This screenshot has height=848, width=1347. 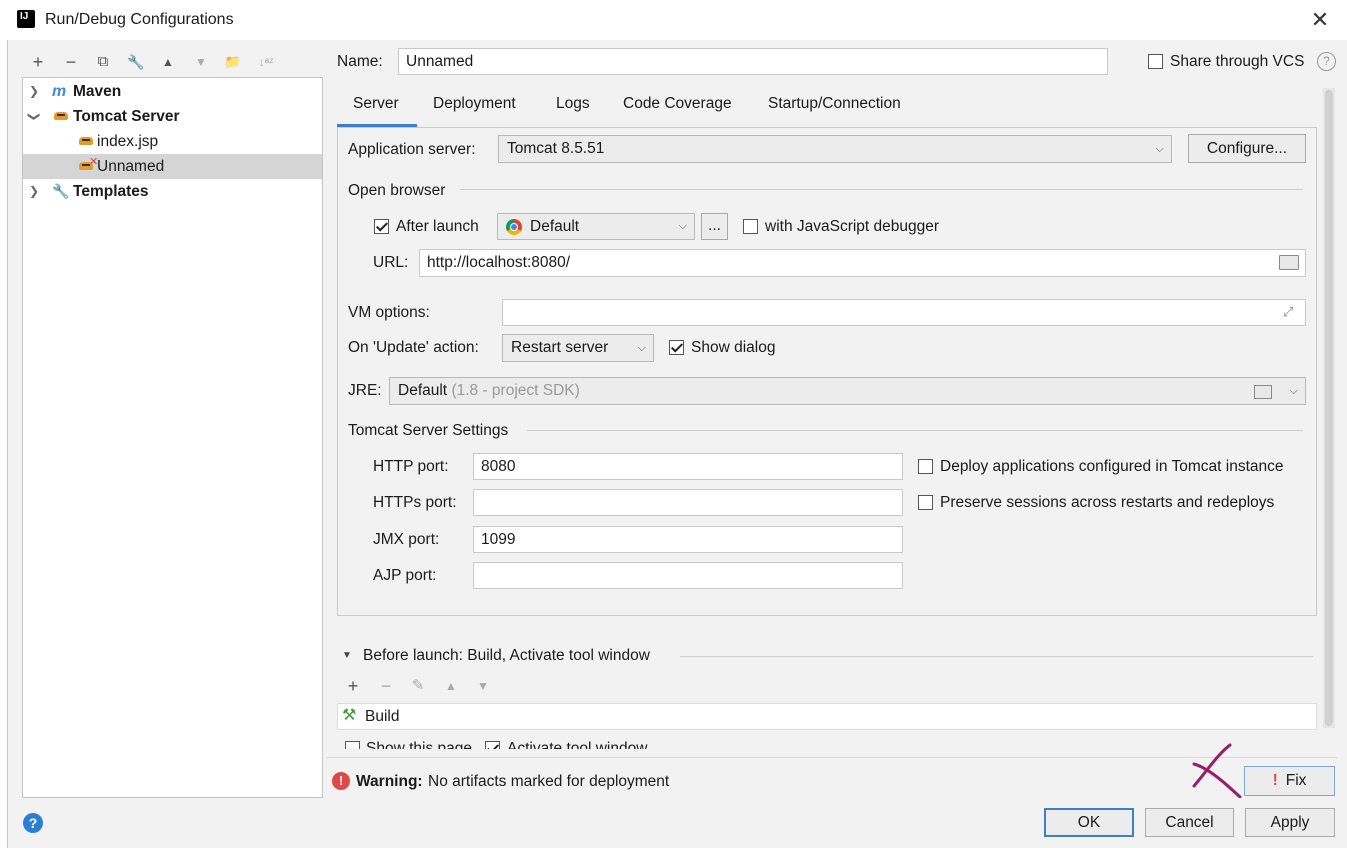 What do you see at coordinates (1189, 822) in the screenshot?
I see `cancel-button: Cancel` at bounding box center [1189, 822].